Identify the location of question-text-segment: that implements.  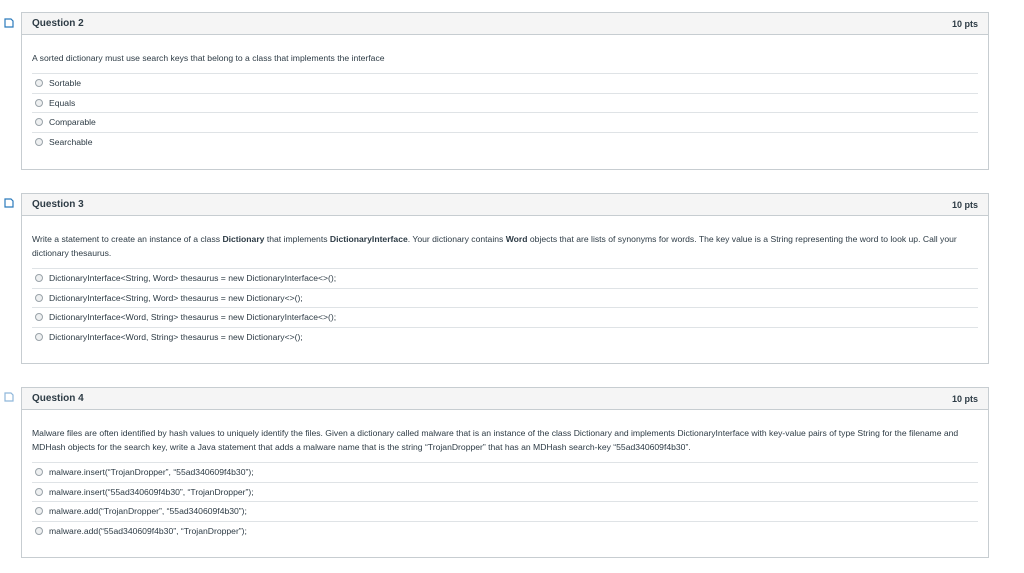
(297, 239).